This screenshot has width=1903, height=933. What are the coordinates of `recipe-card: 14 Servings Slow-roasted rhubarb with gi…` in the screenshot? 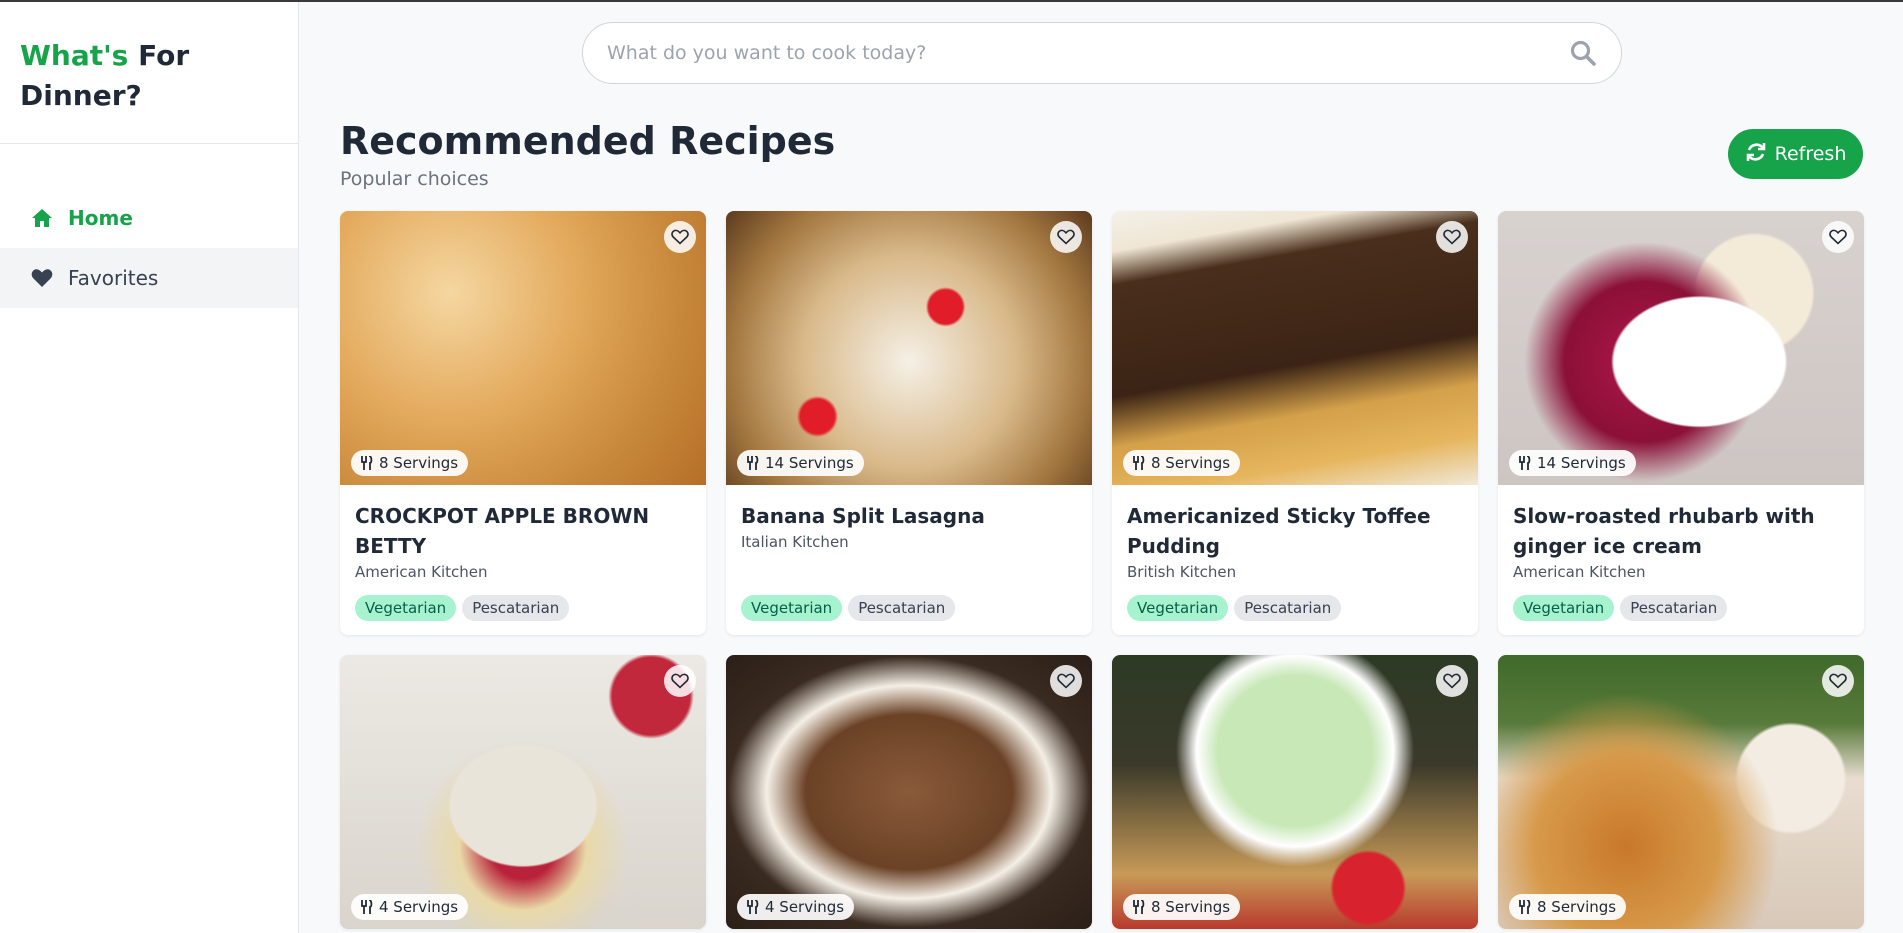 It's located at (1681, 423).